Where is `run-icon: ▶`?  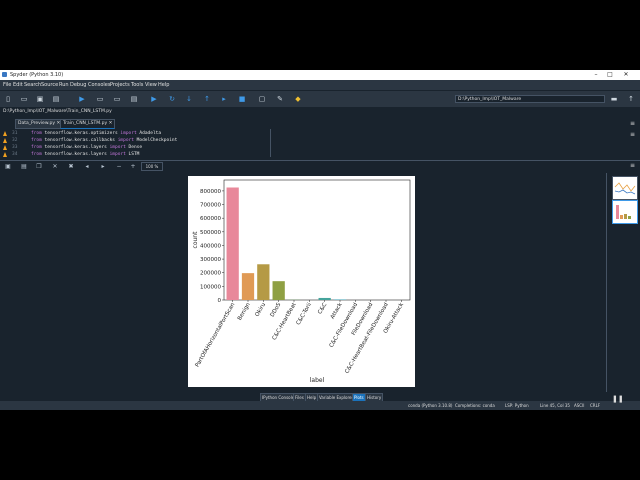
run-icon: ▶ is located at coordinates (82, 99).